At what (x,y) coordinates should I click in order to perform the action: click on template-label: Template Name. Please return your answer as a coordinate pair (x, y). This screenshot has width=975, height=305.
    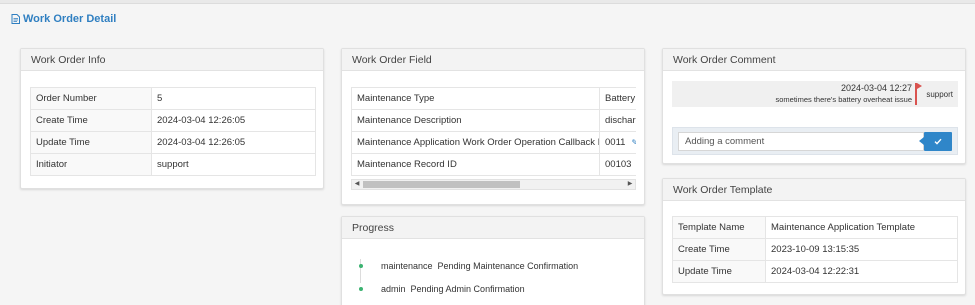
    Looking at the image, I should click on (719, 227).